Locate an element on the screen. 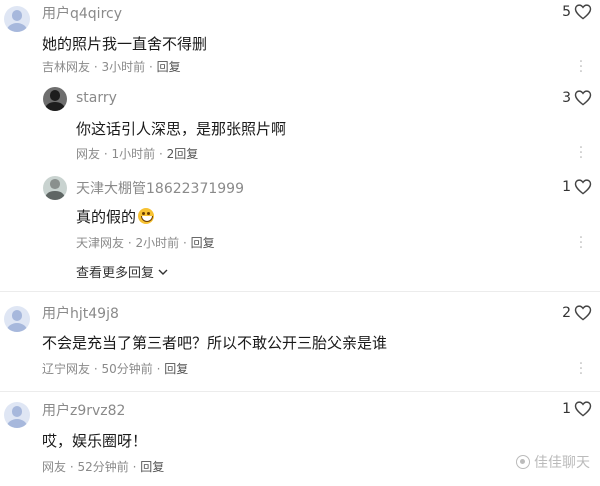 This screenshot has width=600, height=486. comment-meta: 辽宁网友 · 50分钟前 · 回复 is located at coordinates (115, 369).